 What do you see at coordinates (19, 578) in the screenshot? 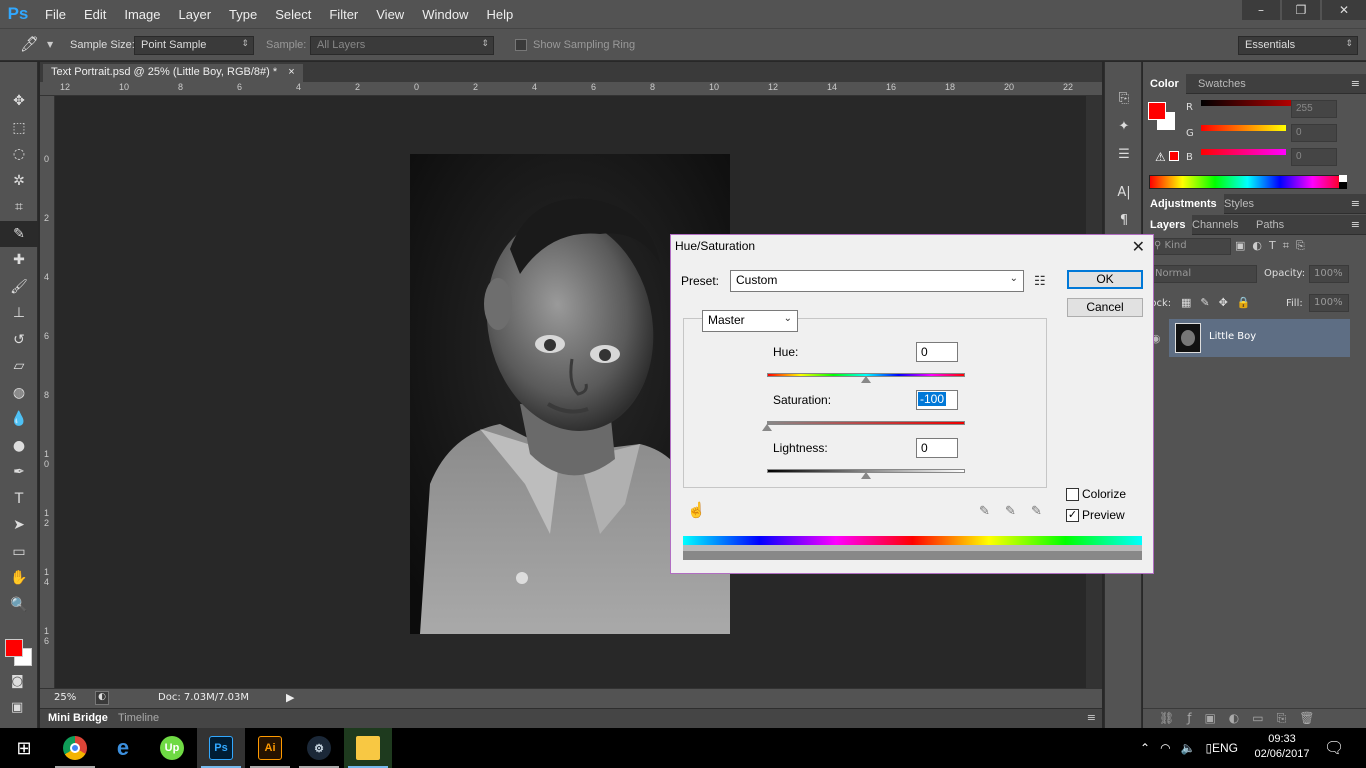
I see `hand-tool-icon: ✋` at bounding box center [19, 578].